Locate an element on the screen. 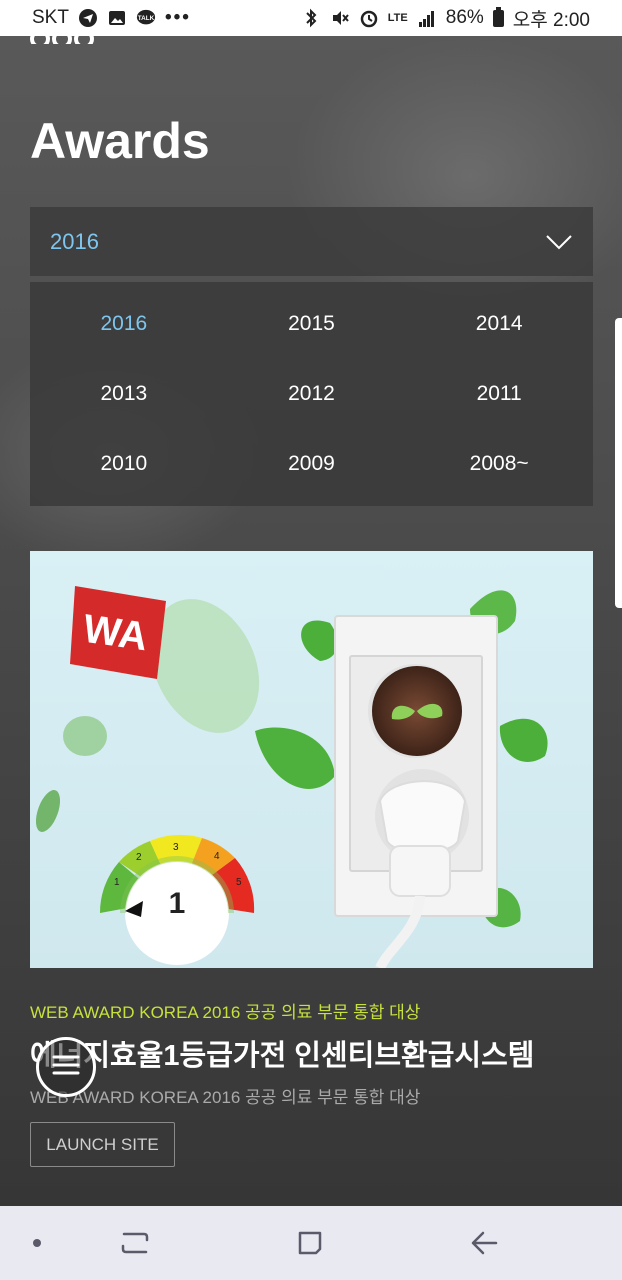 The height and width of the screenshot is (1280, 622). navigation-bar is located at coordinates (311, 1243).